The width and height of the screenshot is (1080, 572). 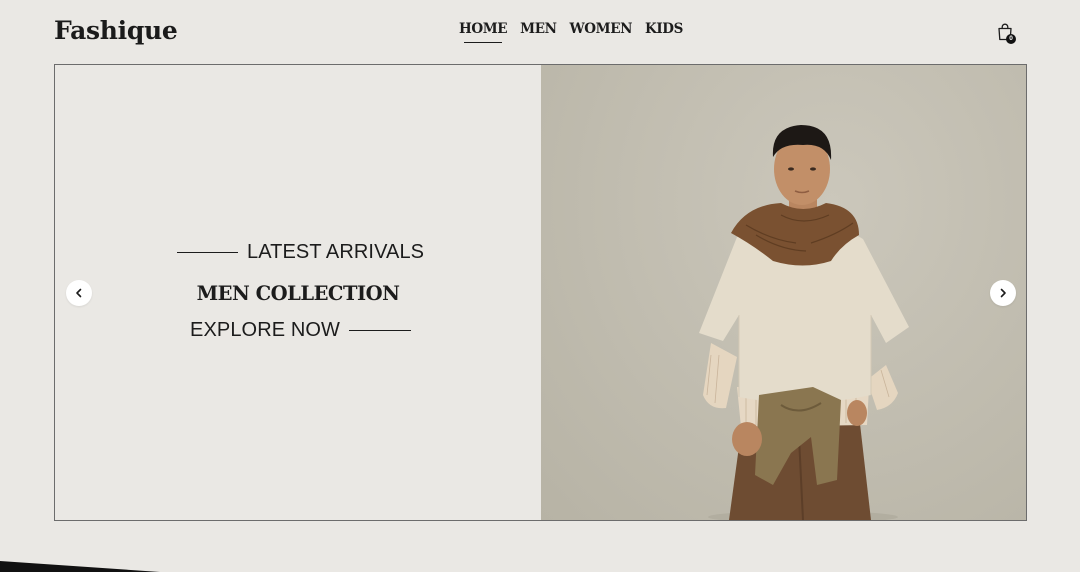 I want to click on hero-headline: MEN COLLECTION, so click(x=298, y=293).